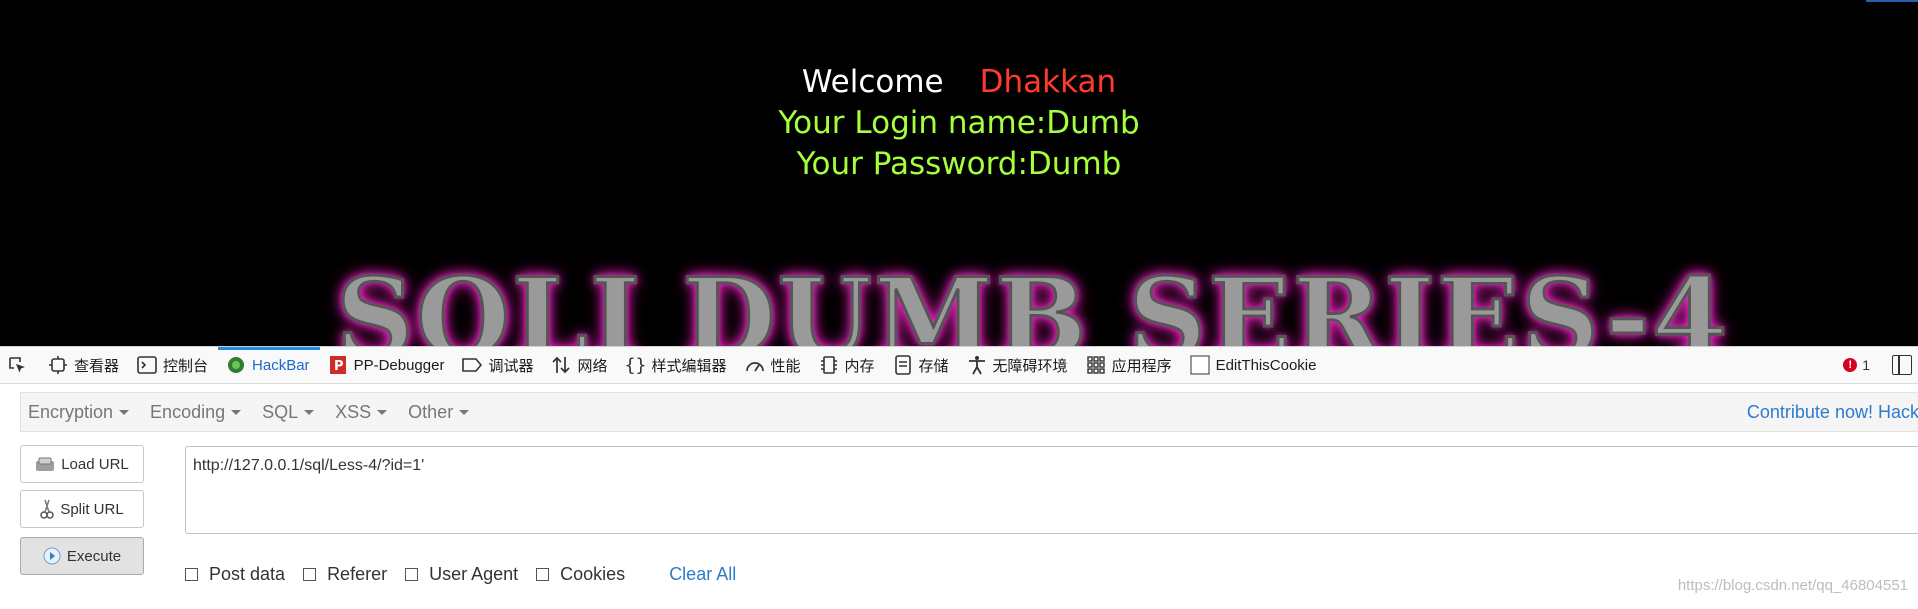 This screenshot has height=609, width=1918. Describe the element at coordinates (635, 365) in the screenshot. I see `style-editor-icon: {}` at that location.